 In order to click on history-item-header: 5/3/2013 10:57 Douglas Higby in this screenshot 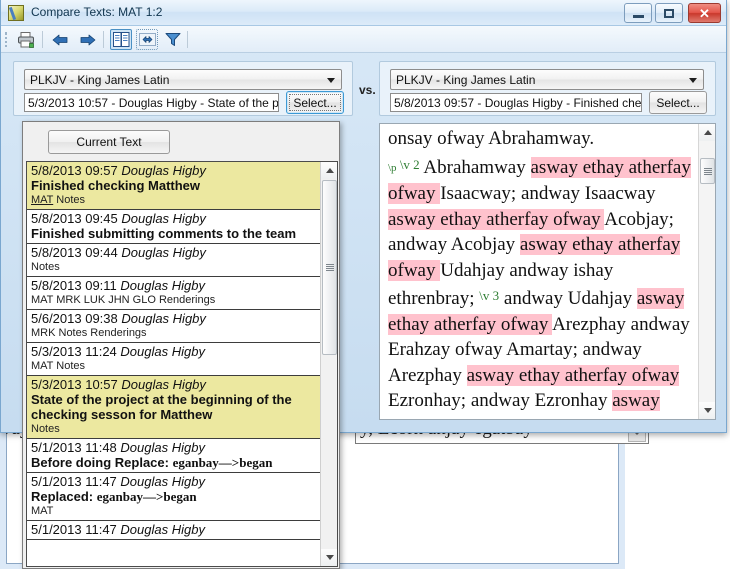, I will do `click(175, 384)`.